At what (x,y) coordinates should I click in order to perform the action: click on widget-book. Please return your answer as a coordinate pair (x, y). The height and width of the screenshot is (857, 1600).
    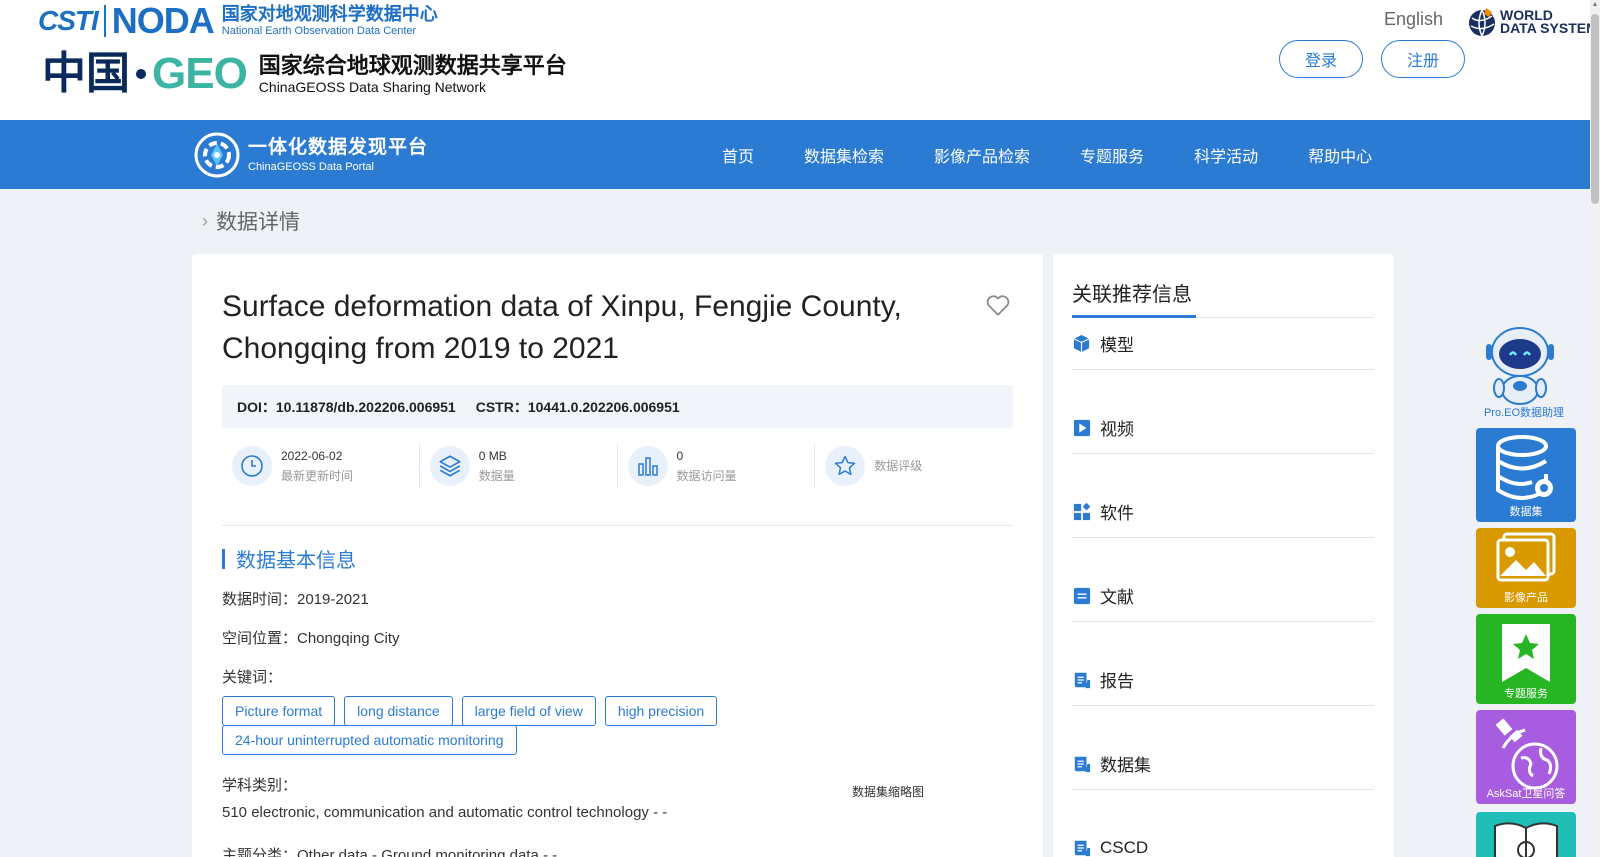
    Looking at the image, I should click on (1526, 834).